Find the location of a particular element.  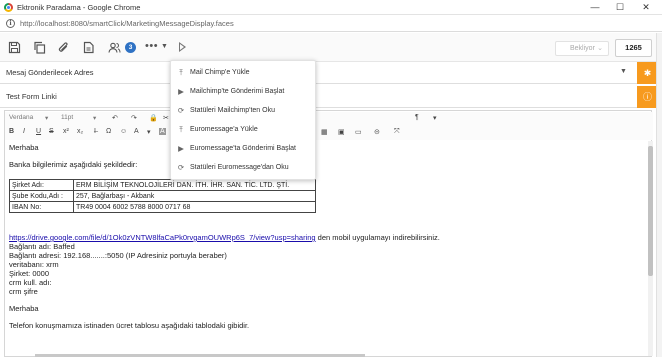

status-select: Bekliyor ⌄ is located at coordinates (582, 48).